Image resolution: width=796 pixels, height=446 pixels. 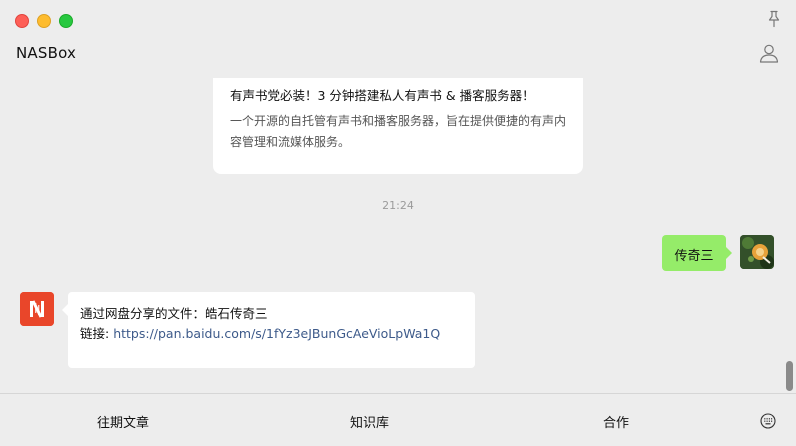 I want to click on pin-icon, so click(x=774, y=19).